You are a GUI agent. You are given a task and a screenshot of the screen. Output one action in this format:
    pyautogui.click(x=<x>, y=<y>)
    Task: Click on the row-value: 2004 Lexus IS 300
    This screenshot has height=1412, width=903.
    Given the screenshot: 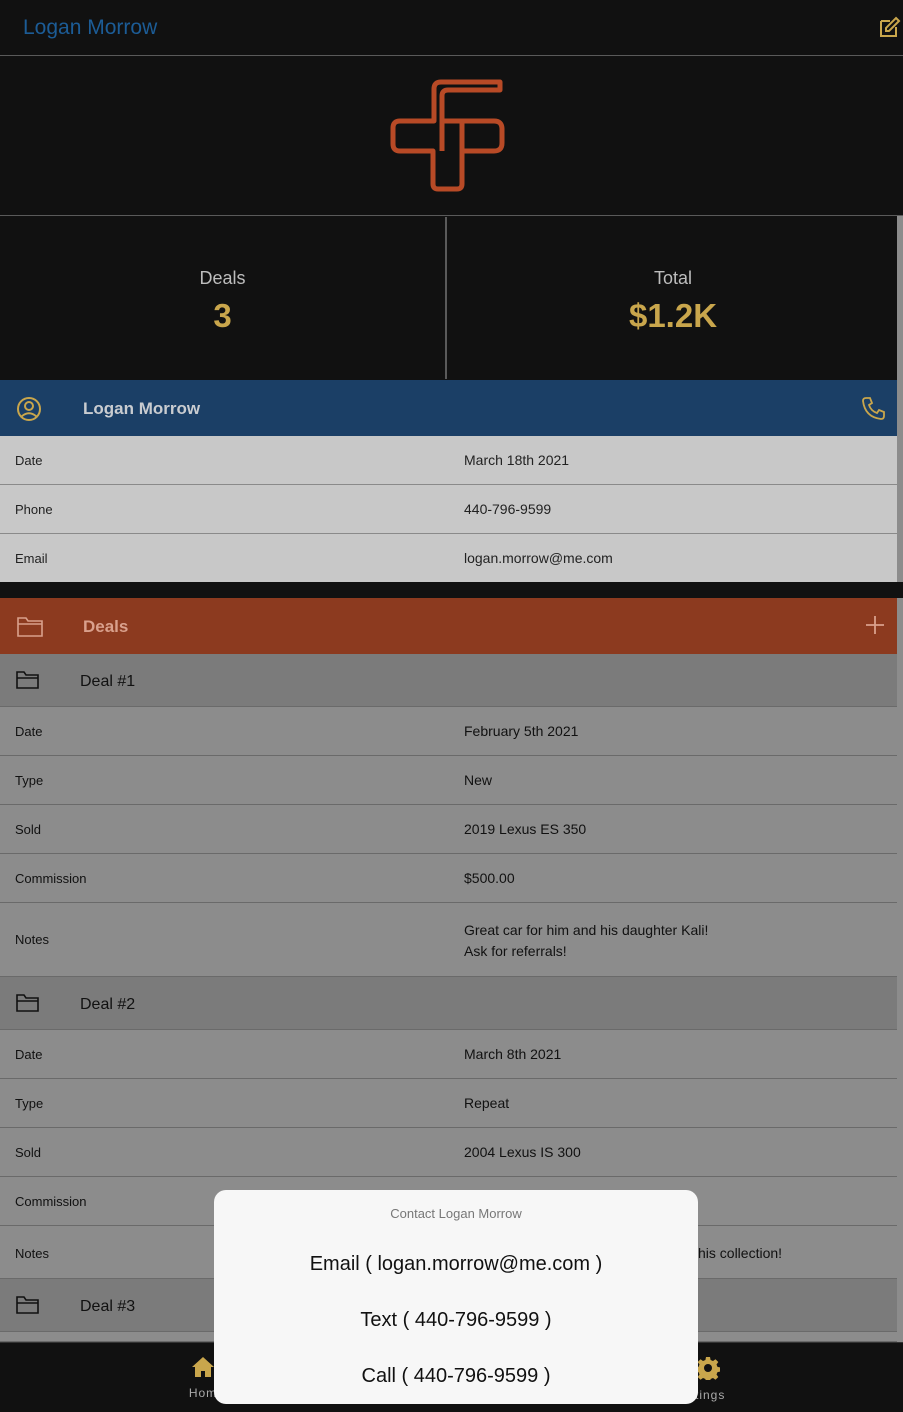 What is the action you would take?
    pyautogui.click(x=522, y=1152)
    